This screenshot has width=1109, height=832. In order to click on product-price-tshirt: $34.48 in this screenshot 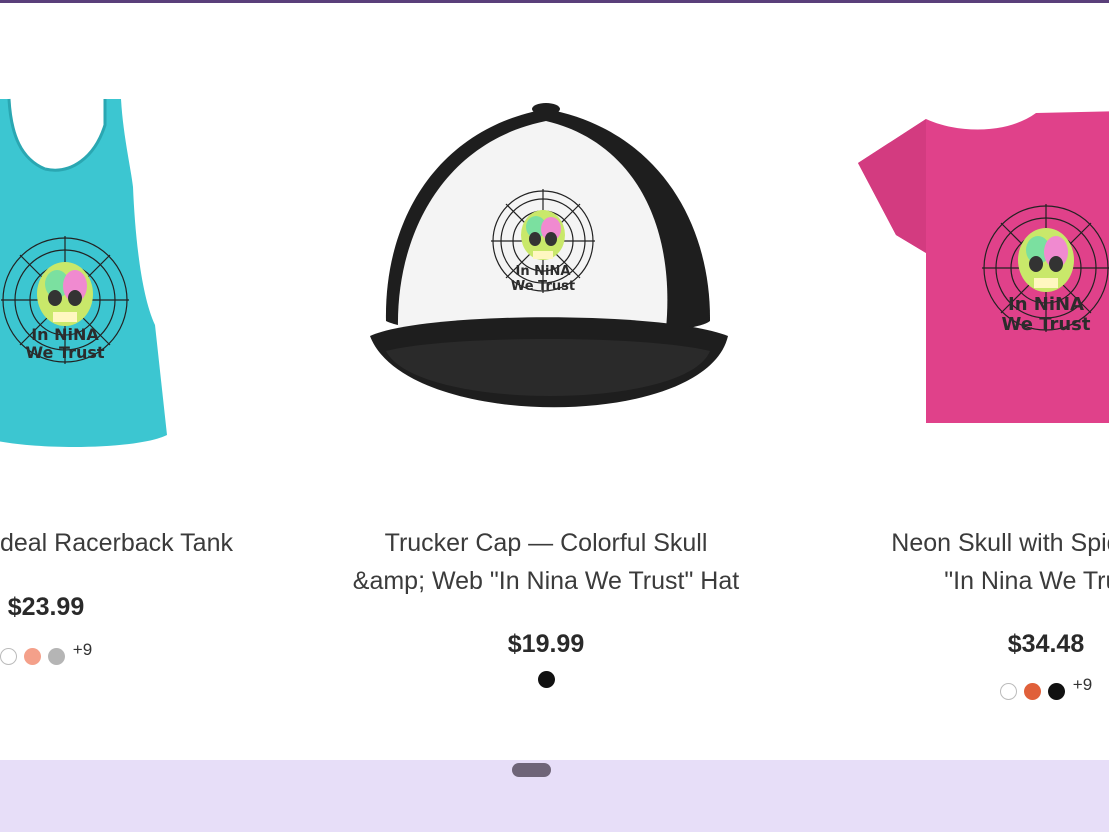, I will do `click(1046, 644)`.